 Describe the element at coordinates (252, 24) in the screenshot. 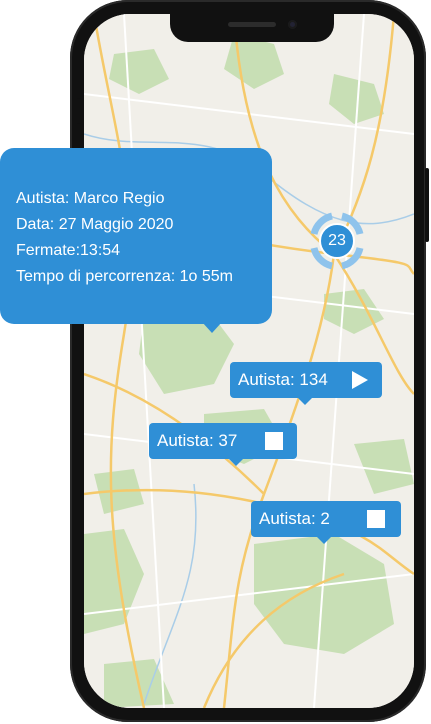

I see `speaker-grille` at that location.